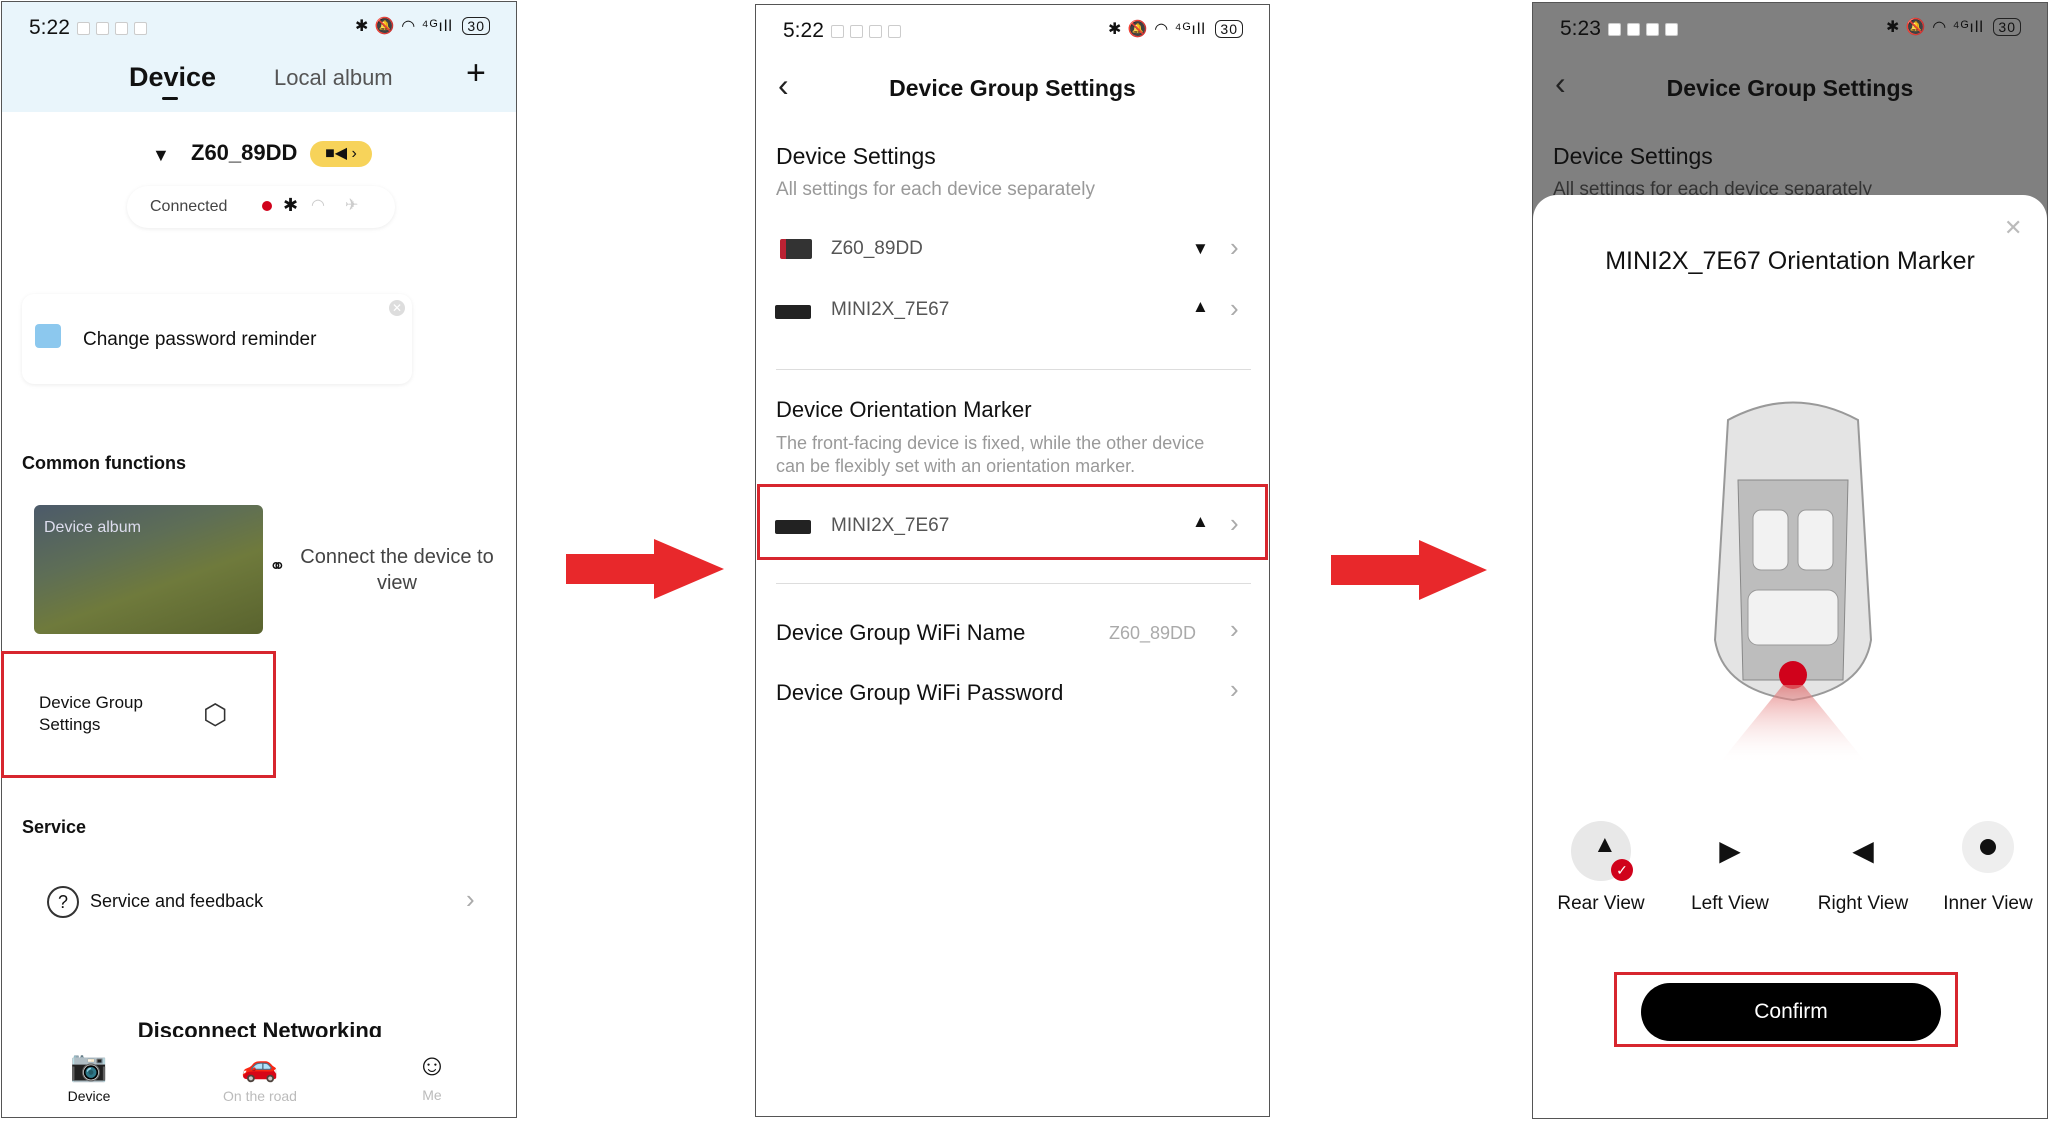 This screenshot has width=2048, height=1121. Describe the element at coordinates (1200, 248) in the screenshot. I see `front-camera-icon: ▼` at that location.